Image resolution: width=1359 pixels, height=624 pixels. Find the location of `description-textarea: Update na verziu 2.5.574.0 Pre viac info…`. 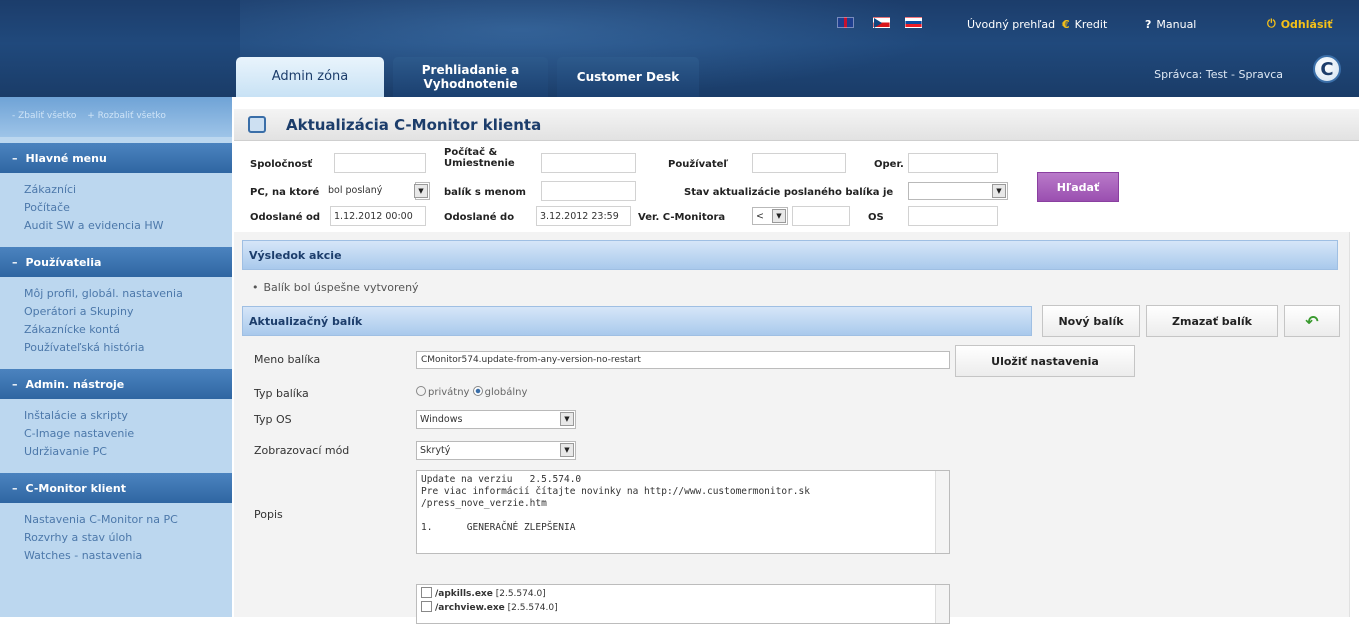

description-textarea: Update na verziu 2.5.574.0 Pre viac info… is located at coordinates (683, 512).